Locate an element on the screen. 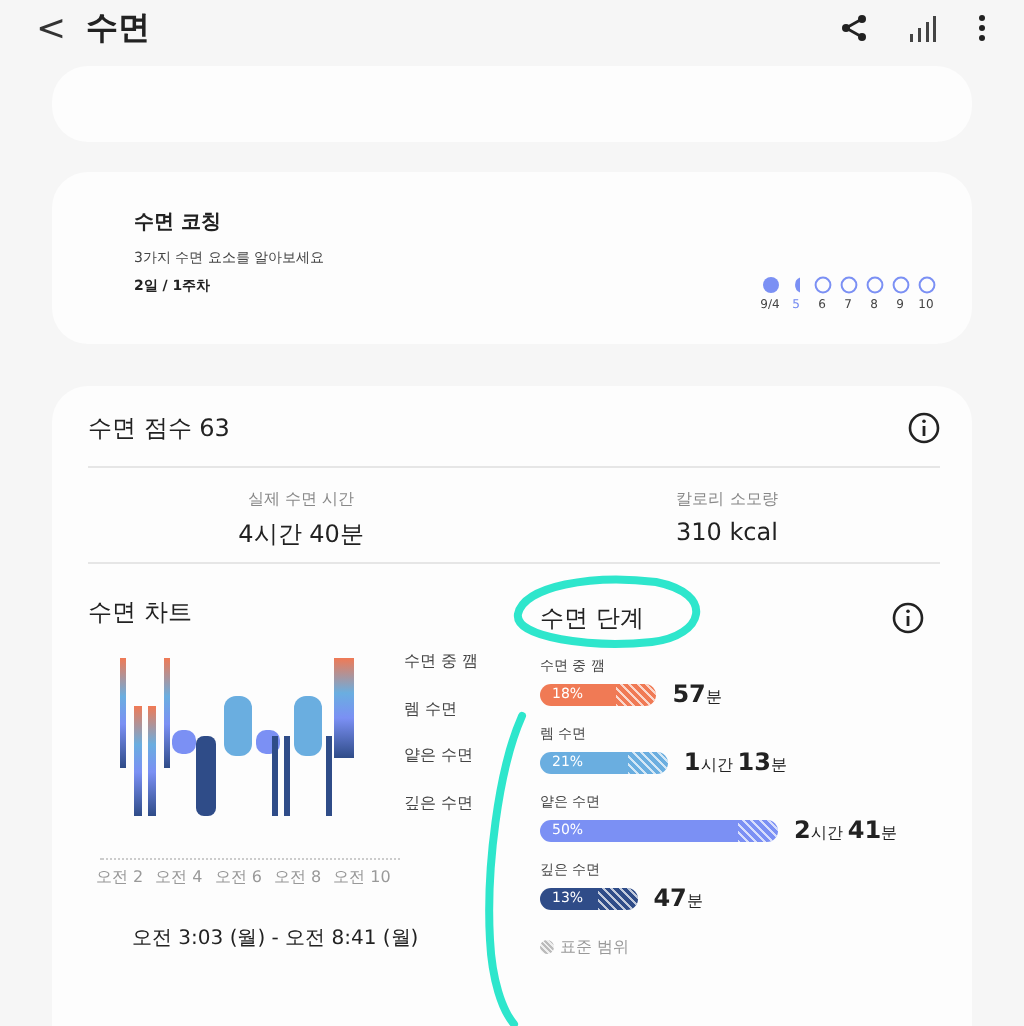 The height and width of the screenshot is (1026, 1024). stage-axis-label: 렘 수면 is located at coordinates (432, 708).